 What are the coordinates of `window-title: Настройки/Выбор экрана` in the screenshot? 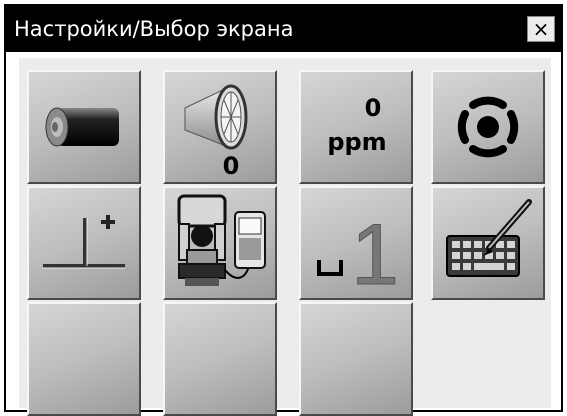 It's located at (154, 29).